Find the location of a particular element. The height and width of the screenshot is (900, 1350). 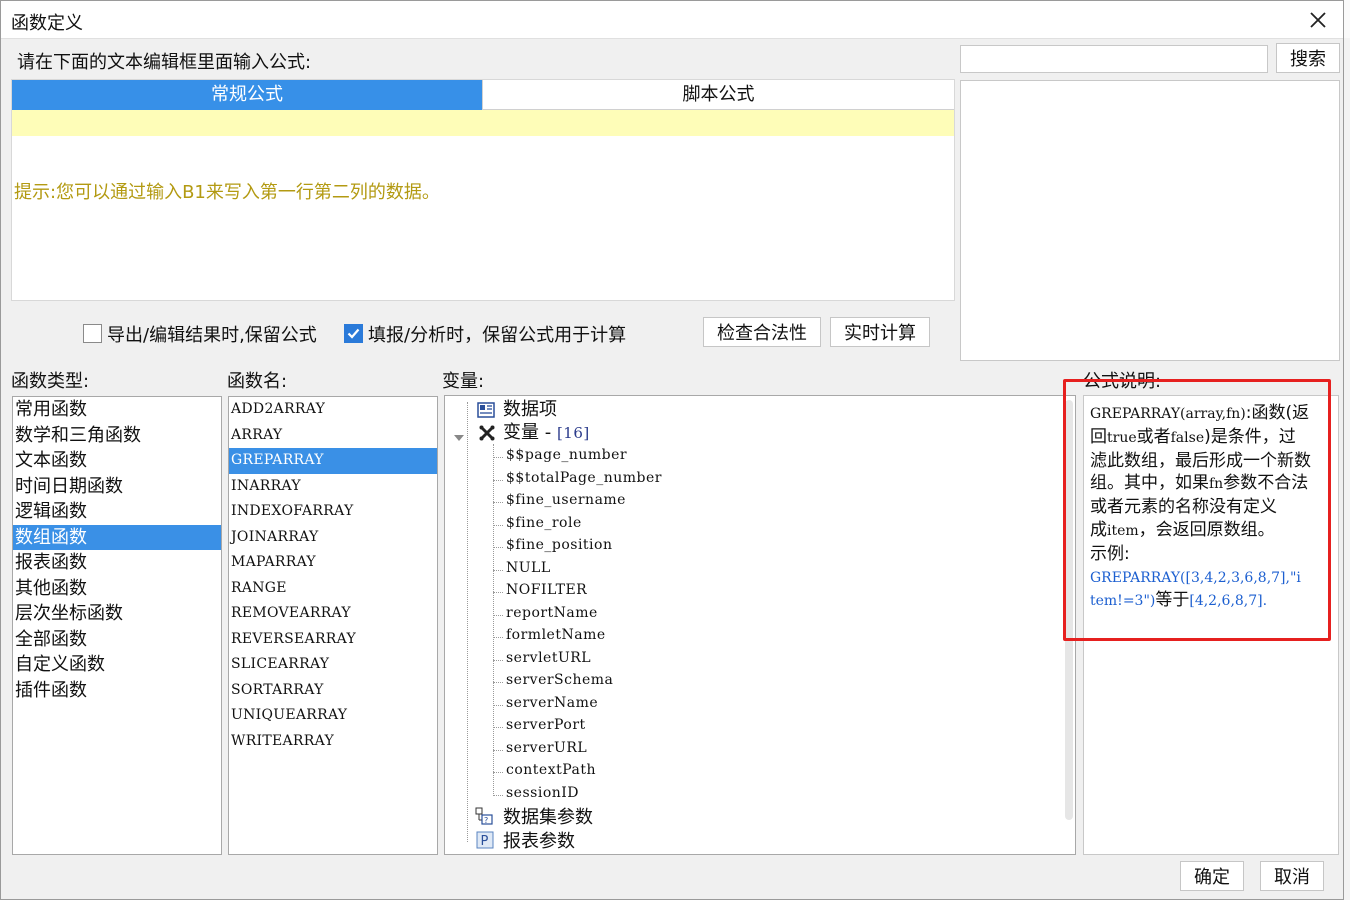

tree-variable-item: $fine_role is located at coordinates (544, 523).